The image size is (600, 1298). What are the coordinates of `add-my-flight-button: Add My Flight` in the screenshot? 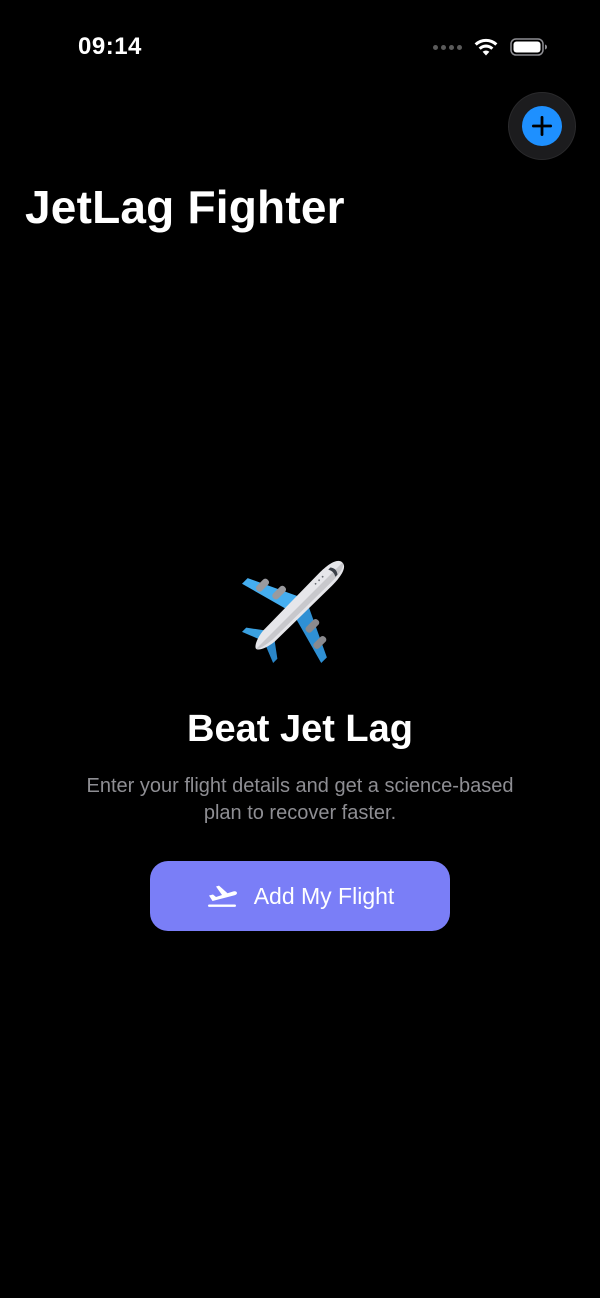 It's located at (300, 896).